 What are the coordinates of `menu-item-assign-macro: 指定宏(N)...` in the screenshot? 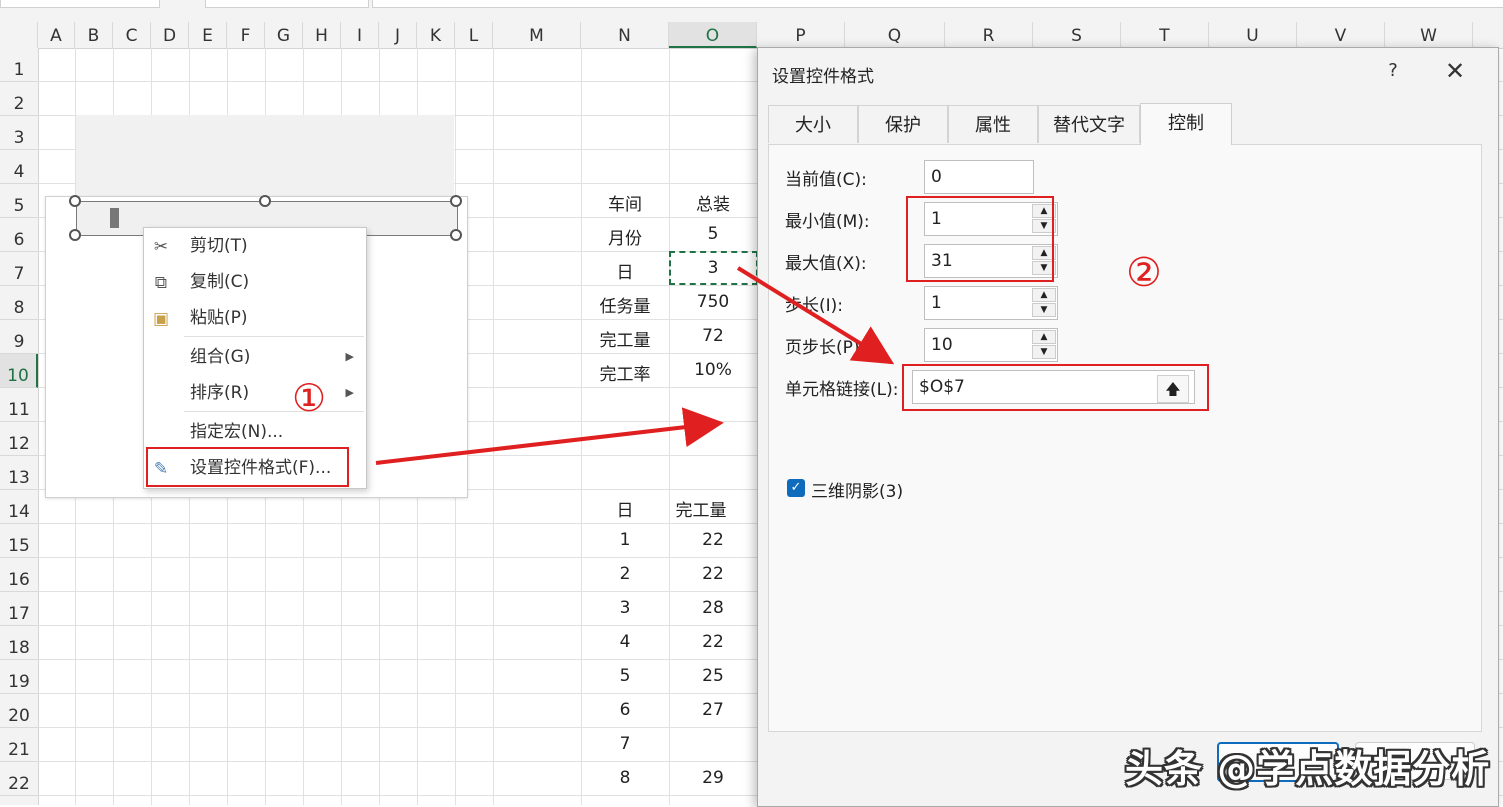 It's located at (254, 432).